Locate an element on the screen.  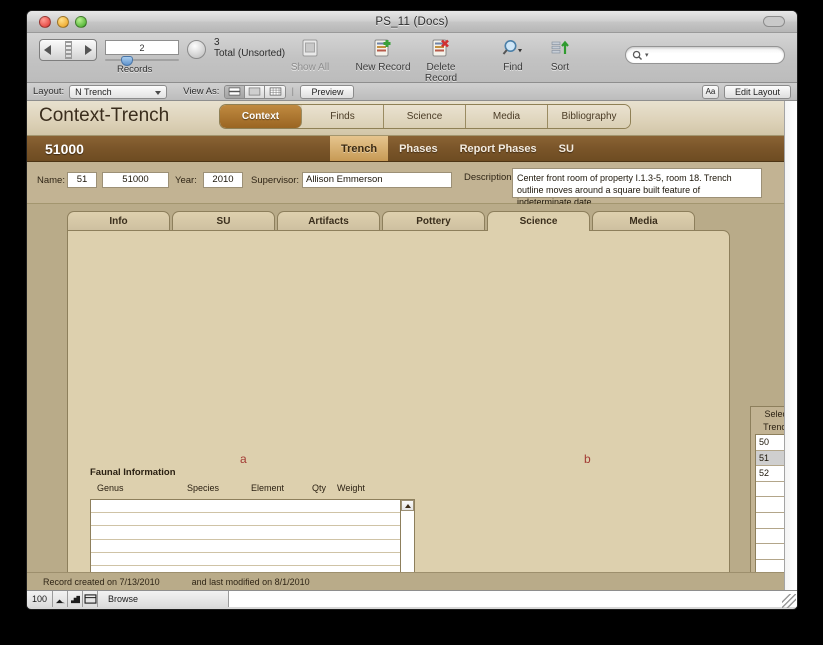
layout-select: N Trench is located at coordinates (118, 91).